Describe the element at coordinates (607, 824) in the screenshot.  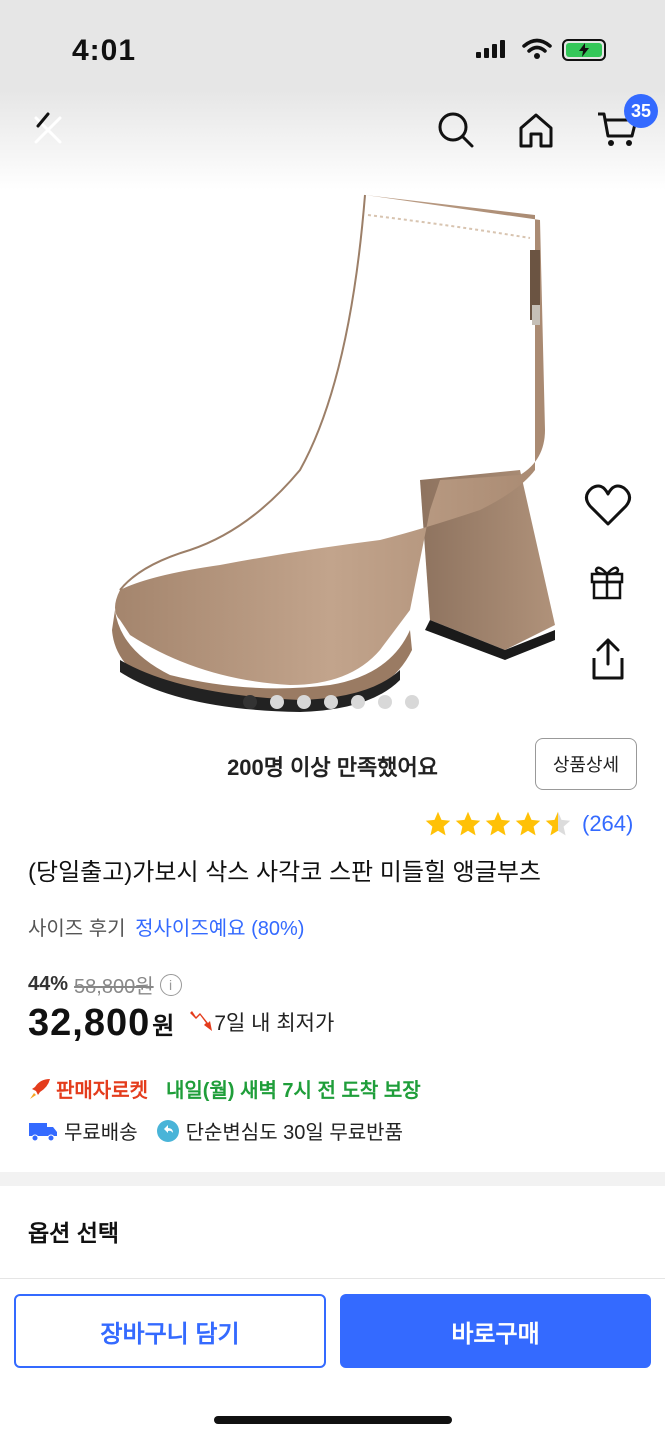
I see `review-count: (264)` at that location.